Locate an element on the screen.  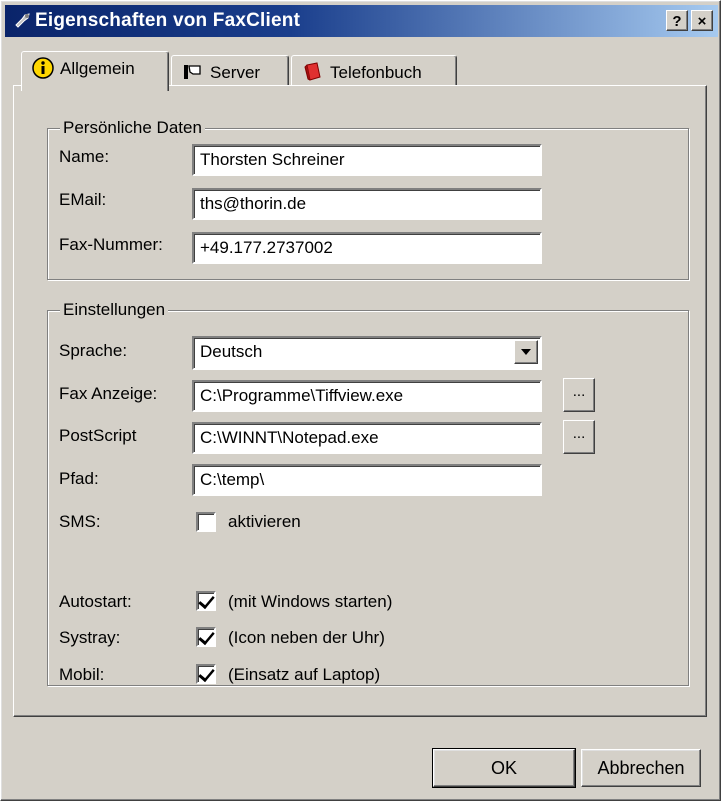
settings-hand-icon is located at coordinates (22, 20).